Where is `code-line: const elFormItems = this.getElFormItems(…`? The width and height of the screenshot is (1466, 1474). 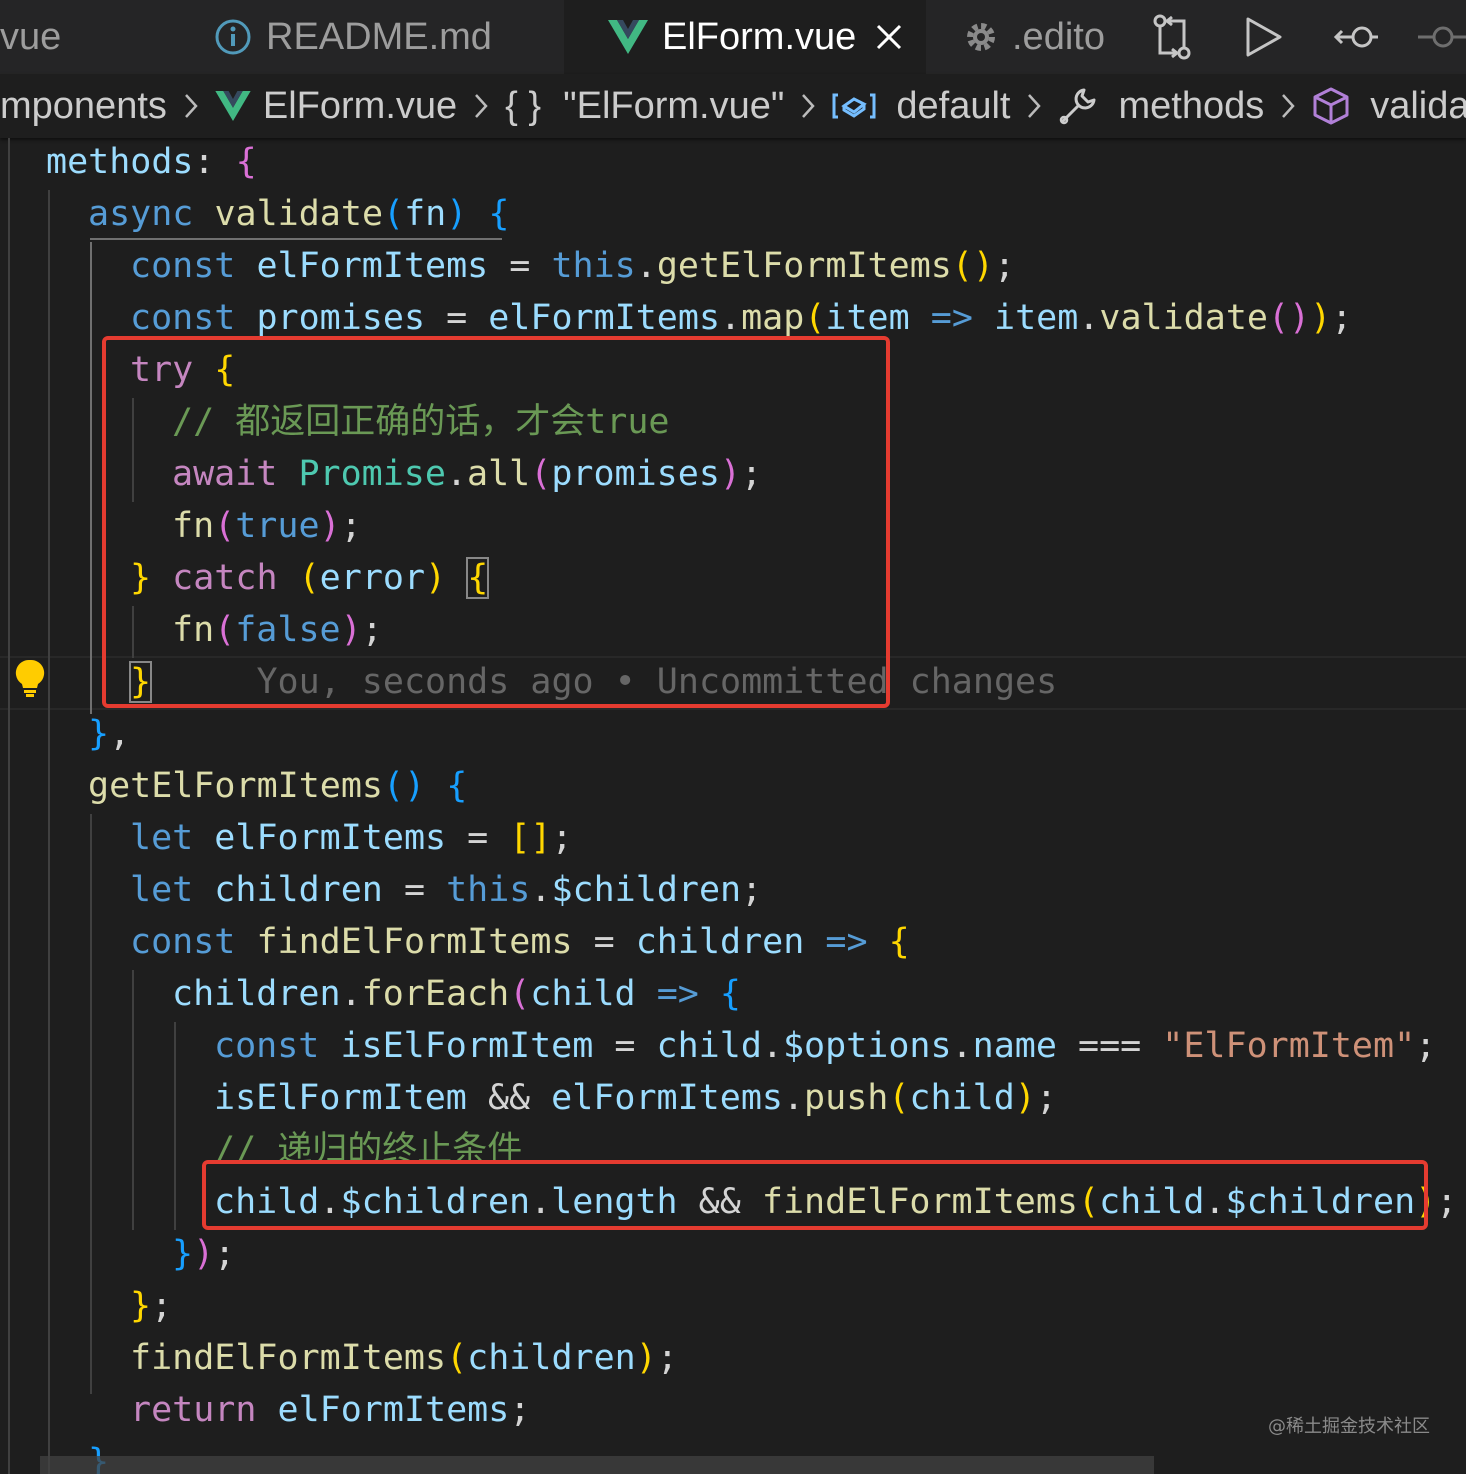
code-line: const elFormItems = this.getElFormItems(… is located at coordinates (572, 266).